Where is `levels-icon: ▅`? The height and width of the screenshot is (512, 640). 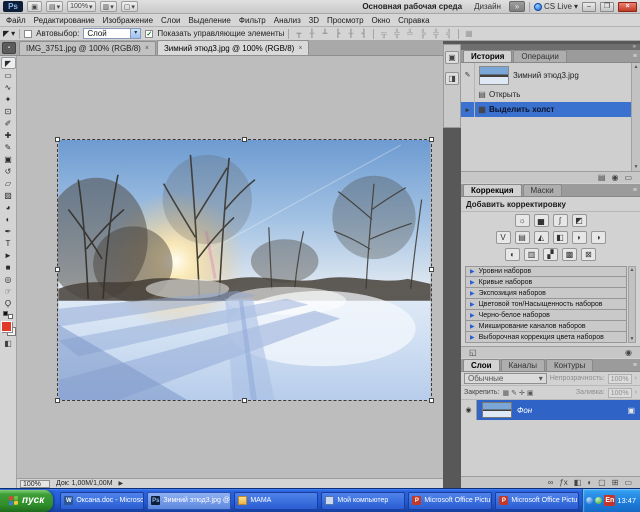
levels-icon: ▅ is located at coordinates (541, 220).